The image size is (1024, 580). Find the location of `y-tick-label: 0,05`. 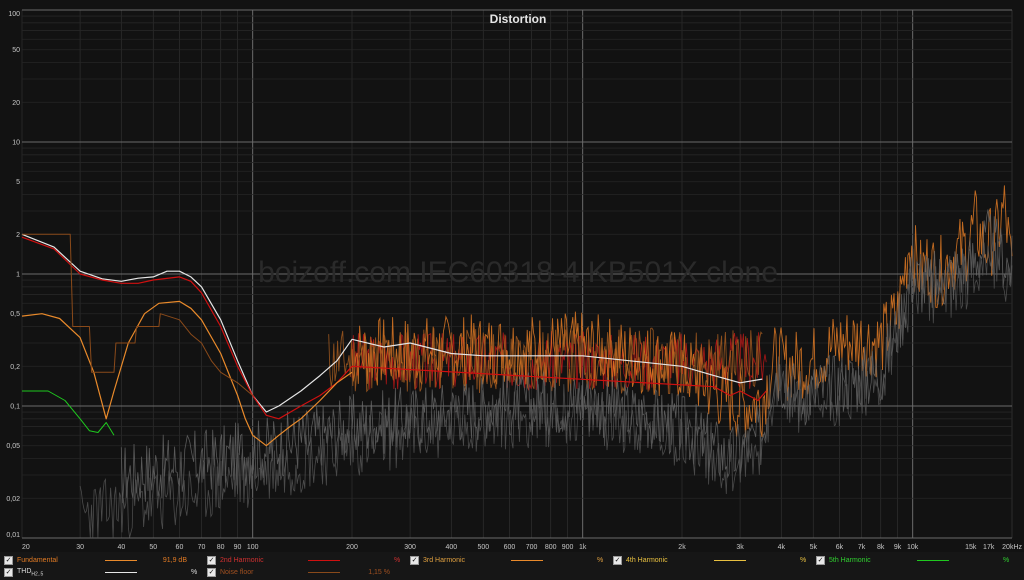

y-tick-label: 0,05 is located at coordinates (13, 446).